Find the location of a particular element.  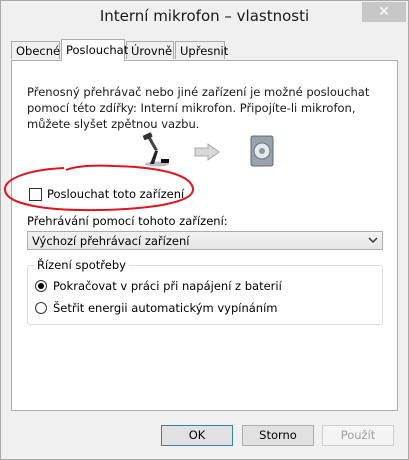

speaker-icon is located at coordinates (262, 151).